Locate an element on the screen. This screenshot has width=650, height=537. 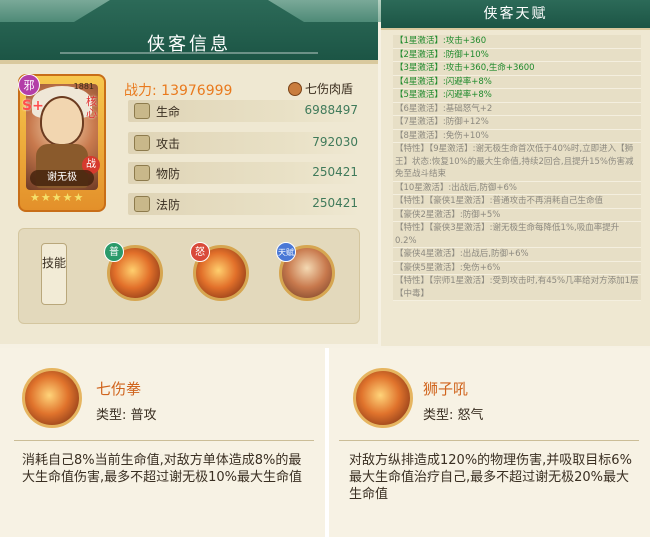
role-icon is located at coordinates (295, 88).